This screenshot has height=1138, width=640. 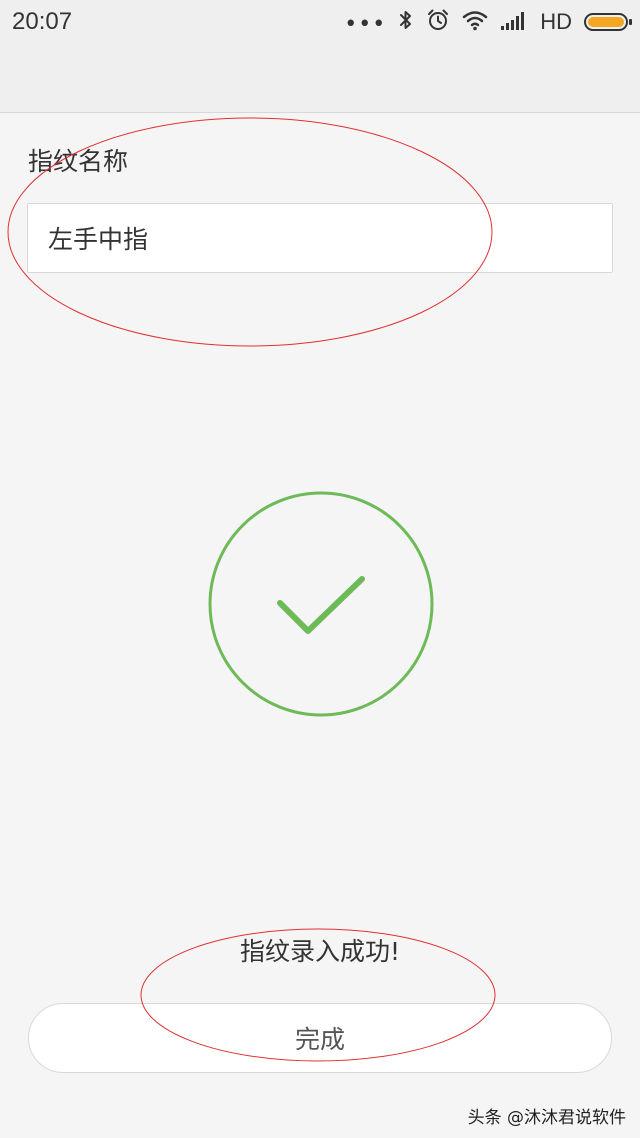 I want to click on status-bar: 20:07 ••• HD, so click(x=320, y=22).